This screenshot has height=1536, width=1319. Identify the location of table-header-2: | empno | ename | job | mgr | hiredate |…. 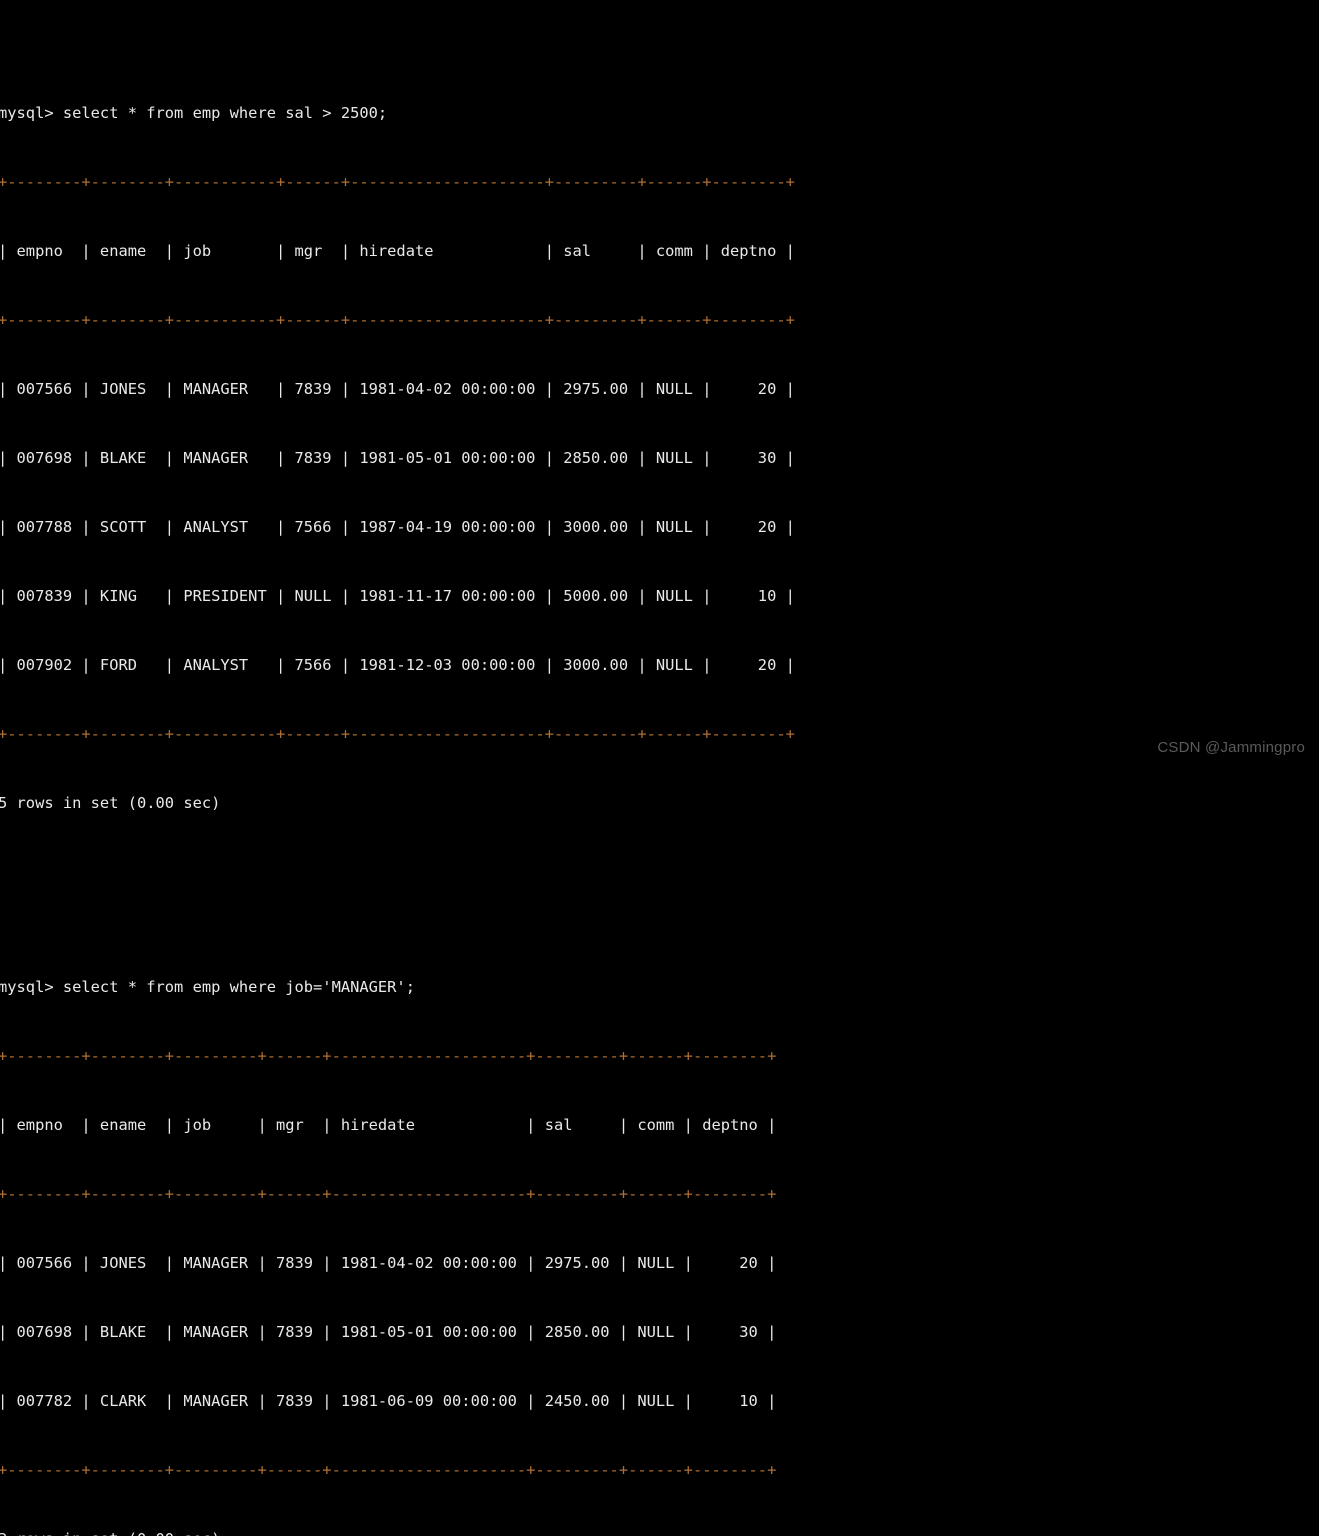
(388, 1125).